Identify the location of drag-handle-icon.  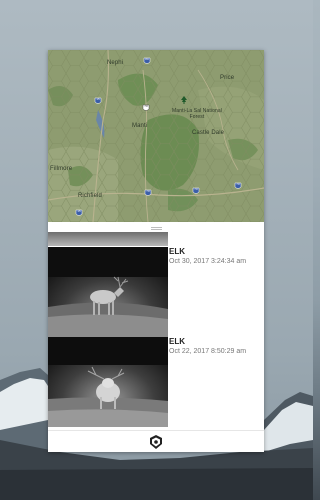
(156, 228).